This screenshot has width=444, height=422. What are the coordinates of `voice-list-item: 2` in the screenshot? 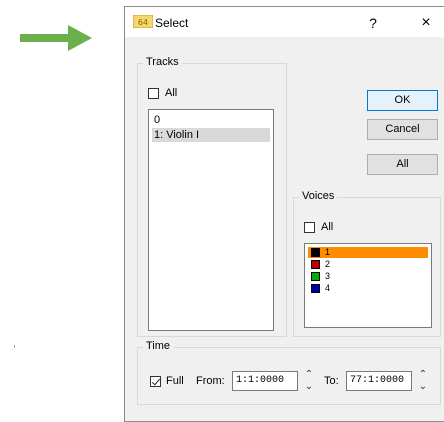 It's located at (368, 264).